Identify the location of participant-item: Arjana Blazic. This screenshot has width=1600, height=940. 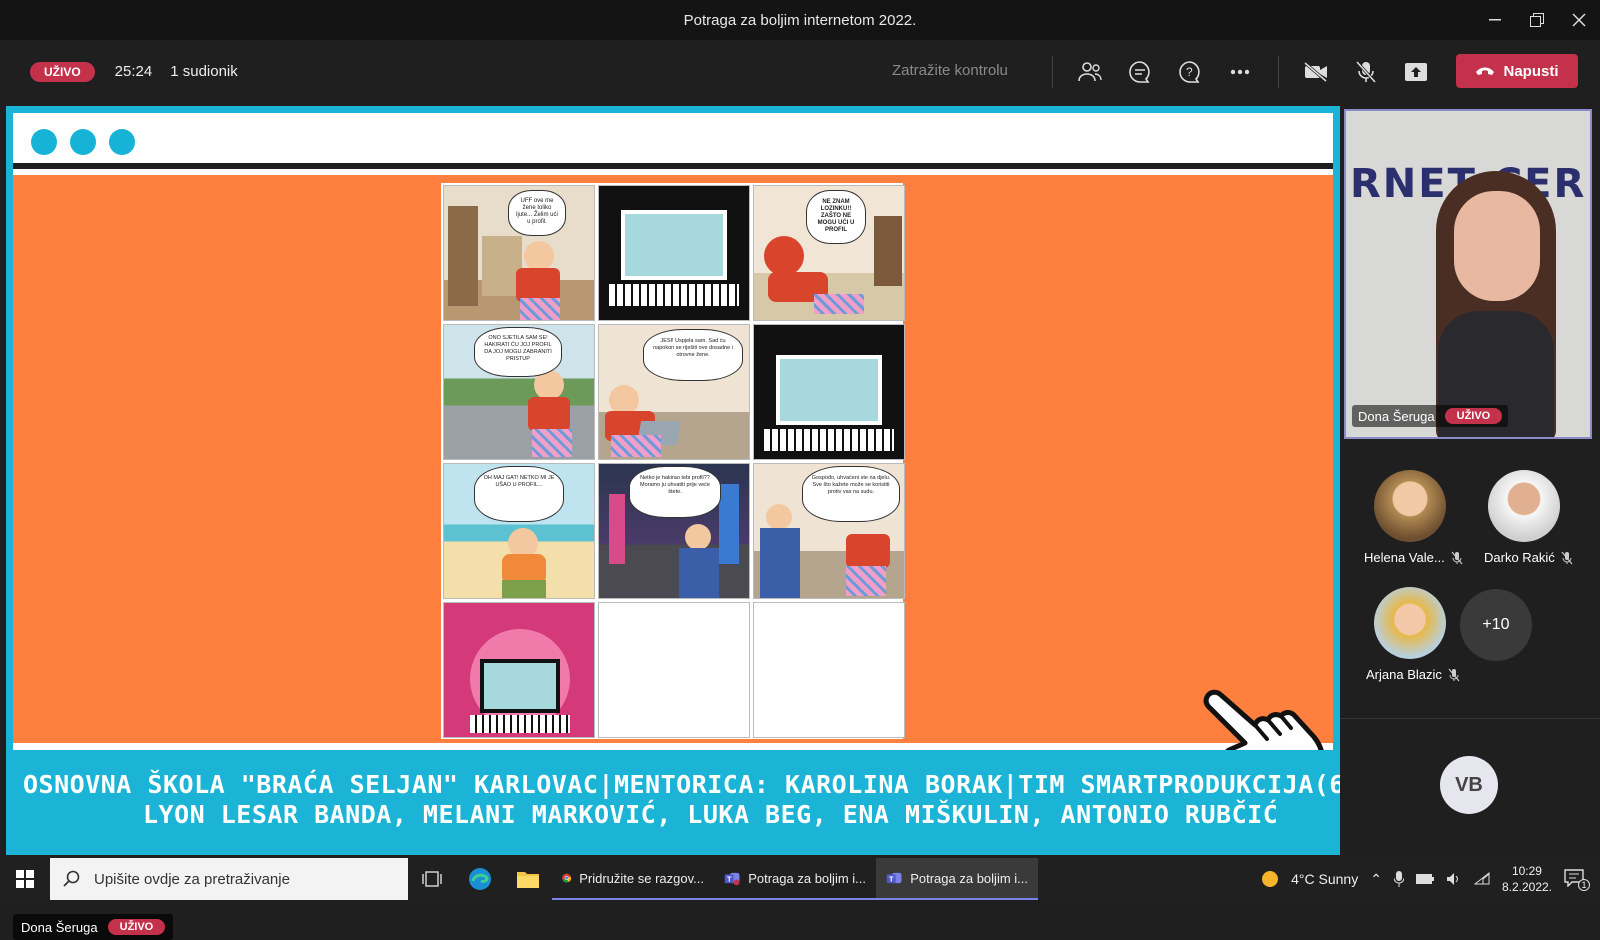
(1413, 674).